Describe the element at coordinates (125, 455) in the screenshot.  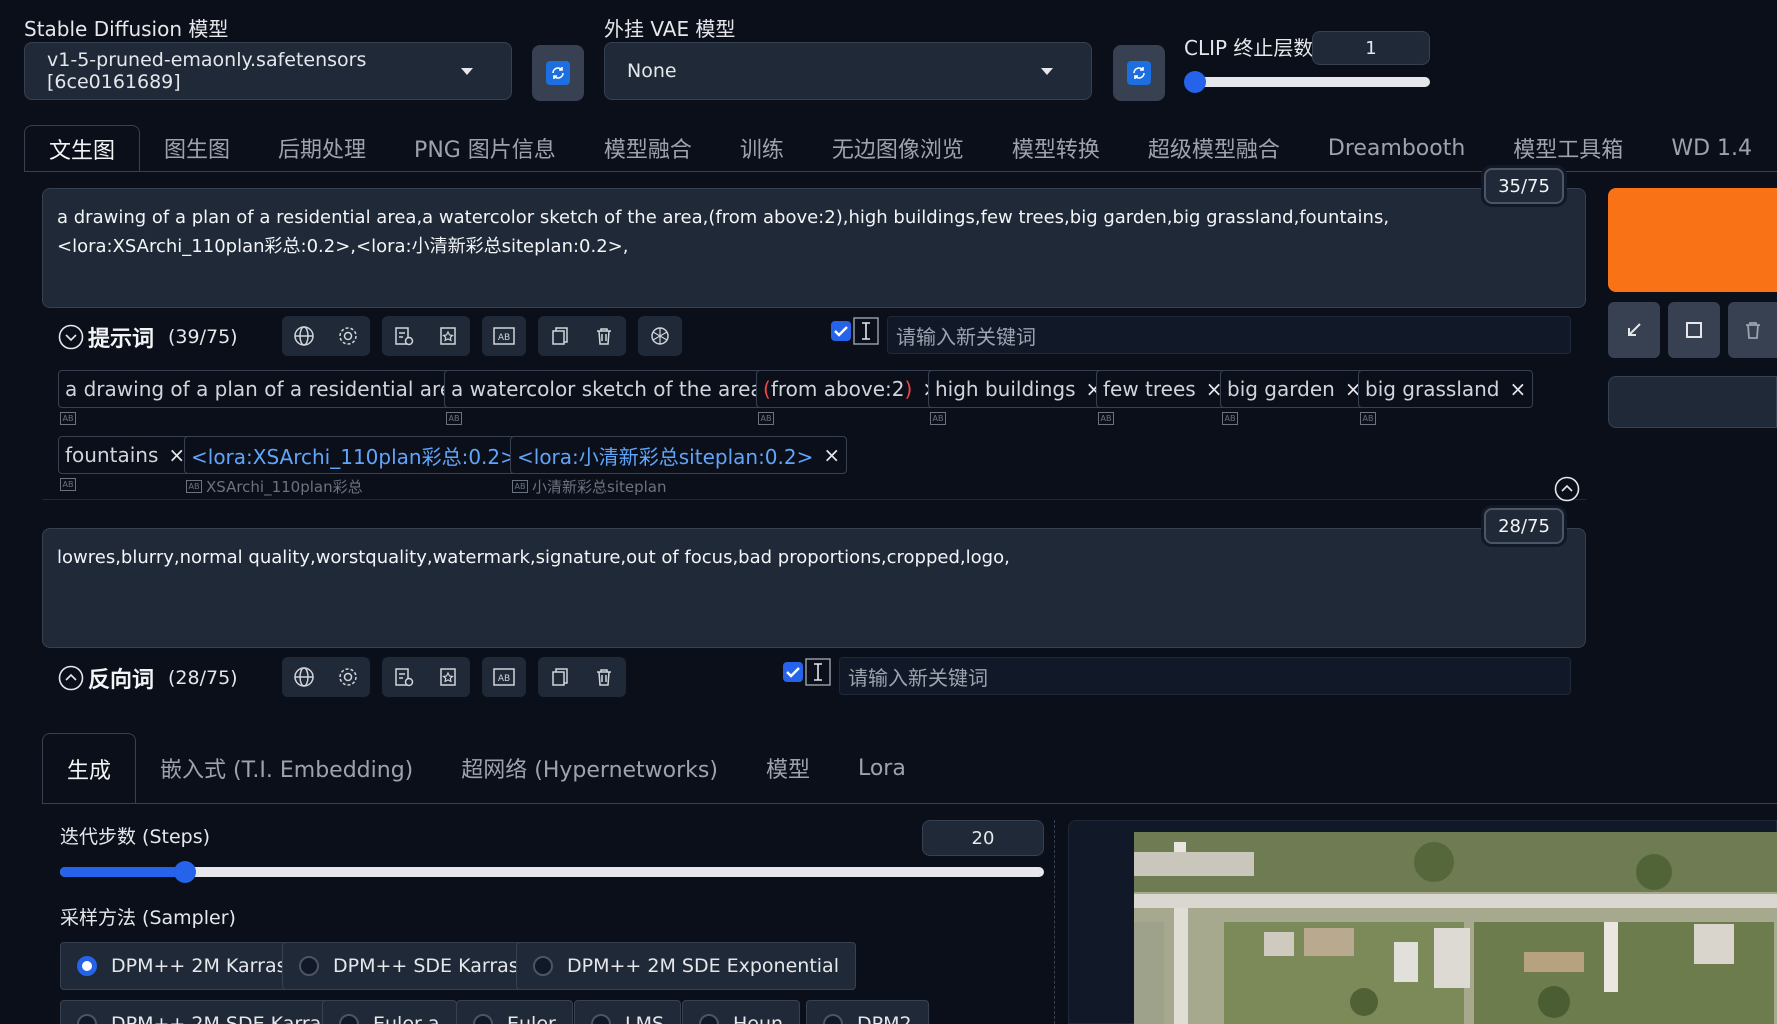
I see `prompt-tag: fountains ×` at that location.